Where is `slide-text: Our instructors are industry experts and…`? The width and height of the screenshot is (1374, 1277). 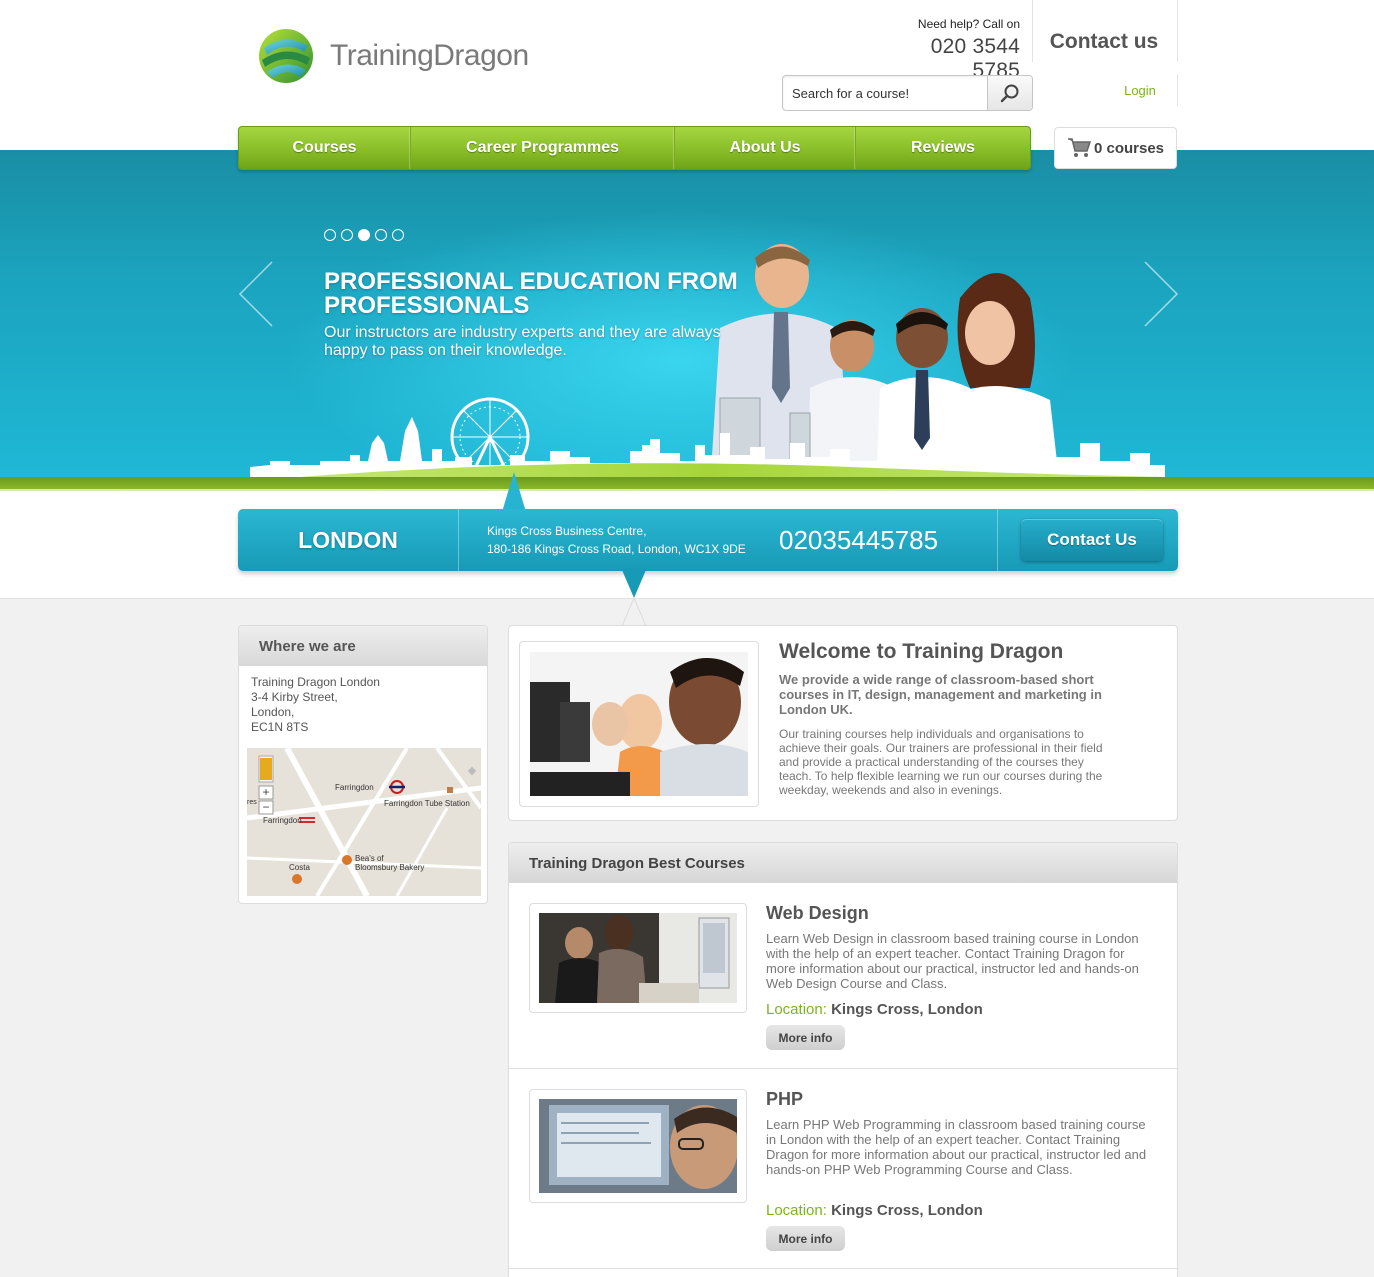 slide-text: Our instructors are industry experts and… is located at coordinates (522, 341).